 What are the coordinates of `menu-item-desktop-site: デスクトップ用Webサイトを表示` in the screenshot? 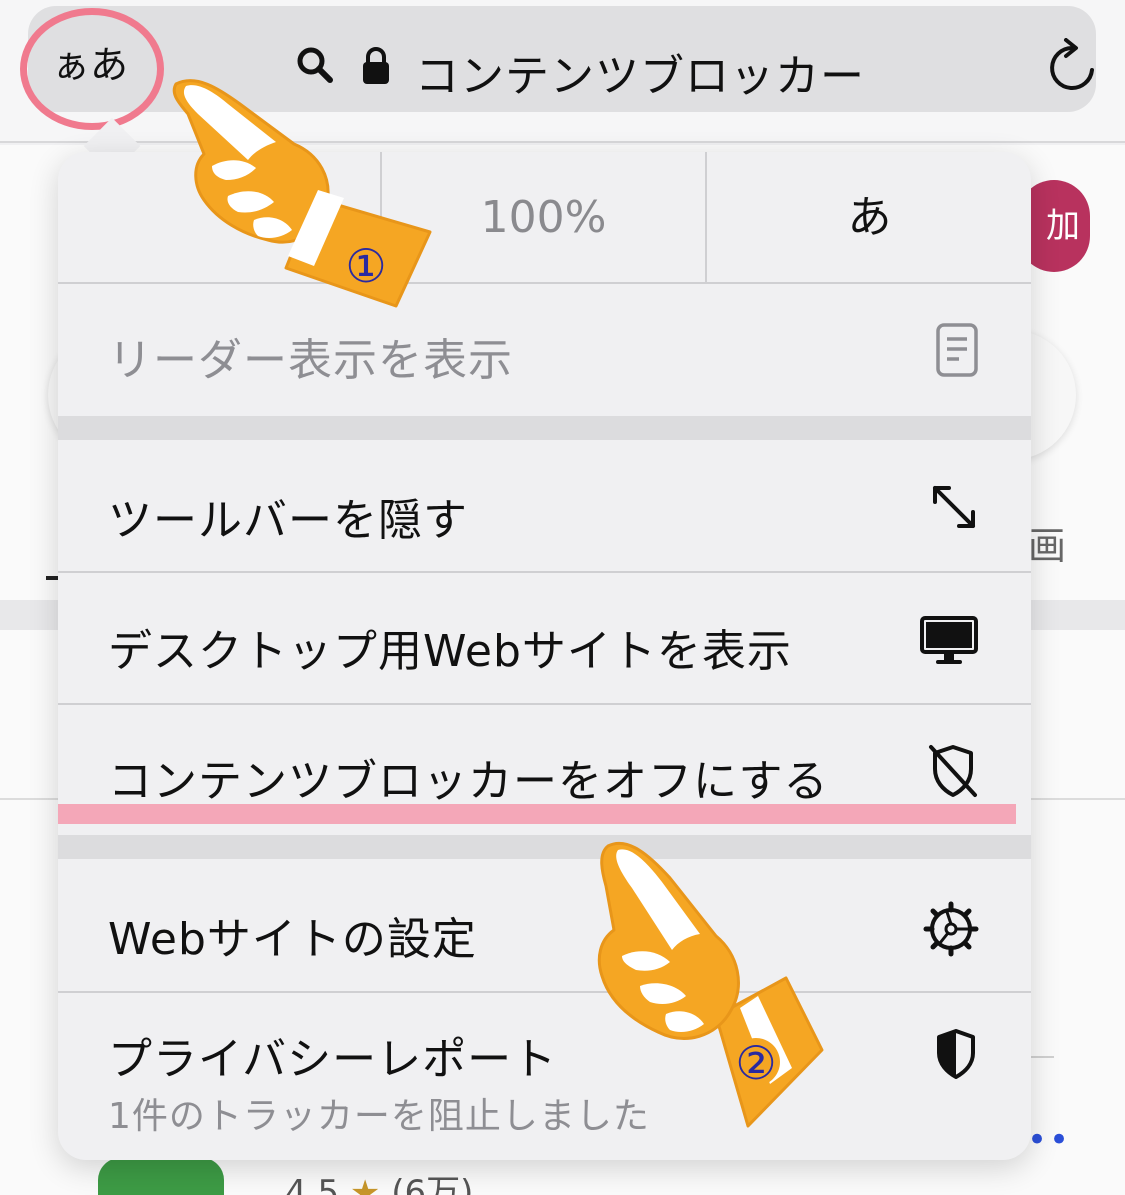 It's located at (544, 638).